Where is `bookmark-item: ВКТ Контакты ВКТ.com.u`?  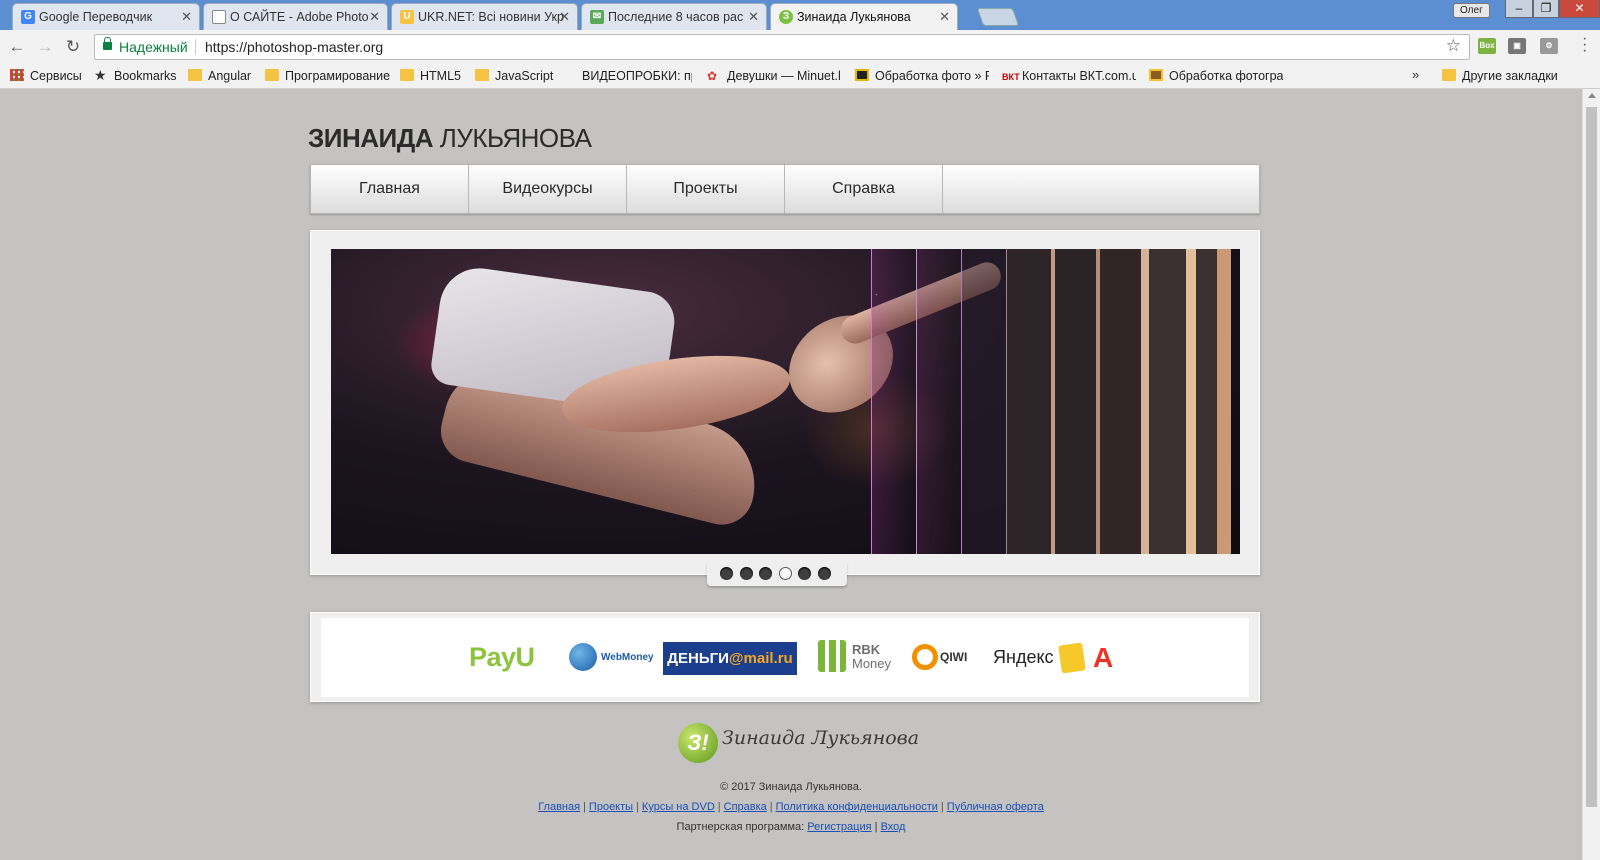
bookmark-item: ВКТ Контакты ВКТ.com.u is located at coordinates (1068, 76).